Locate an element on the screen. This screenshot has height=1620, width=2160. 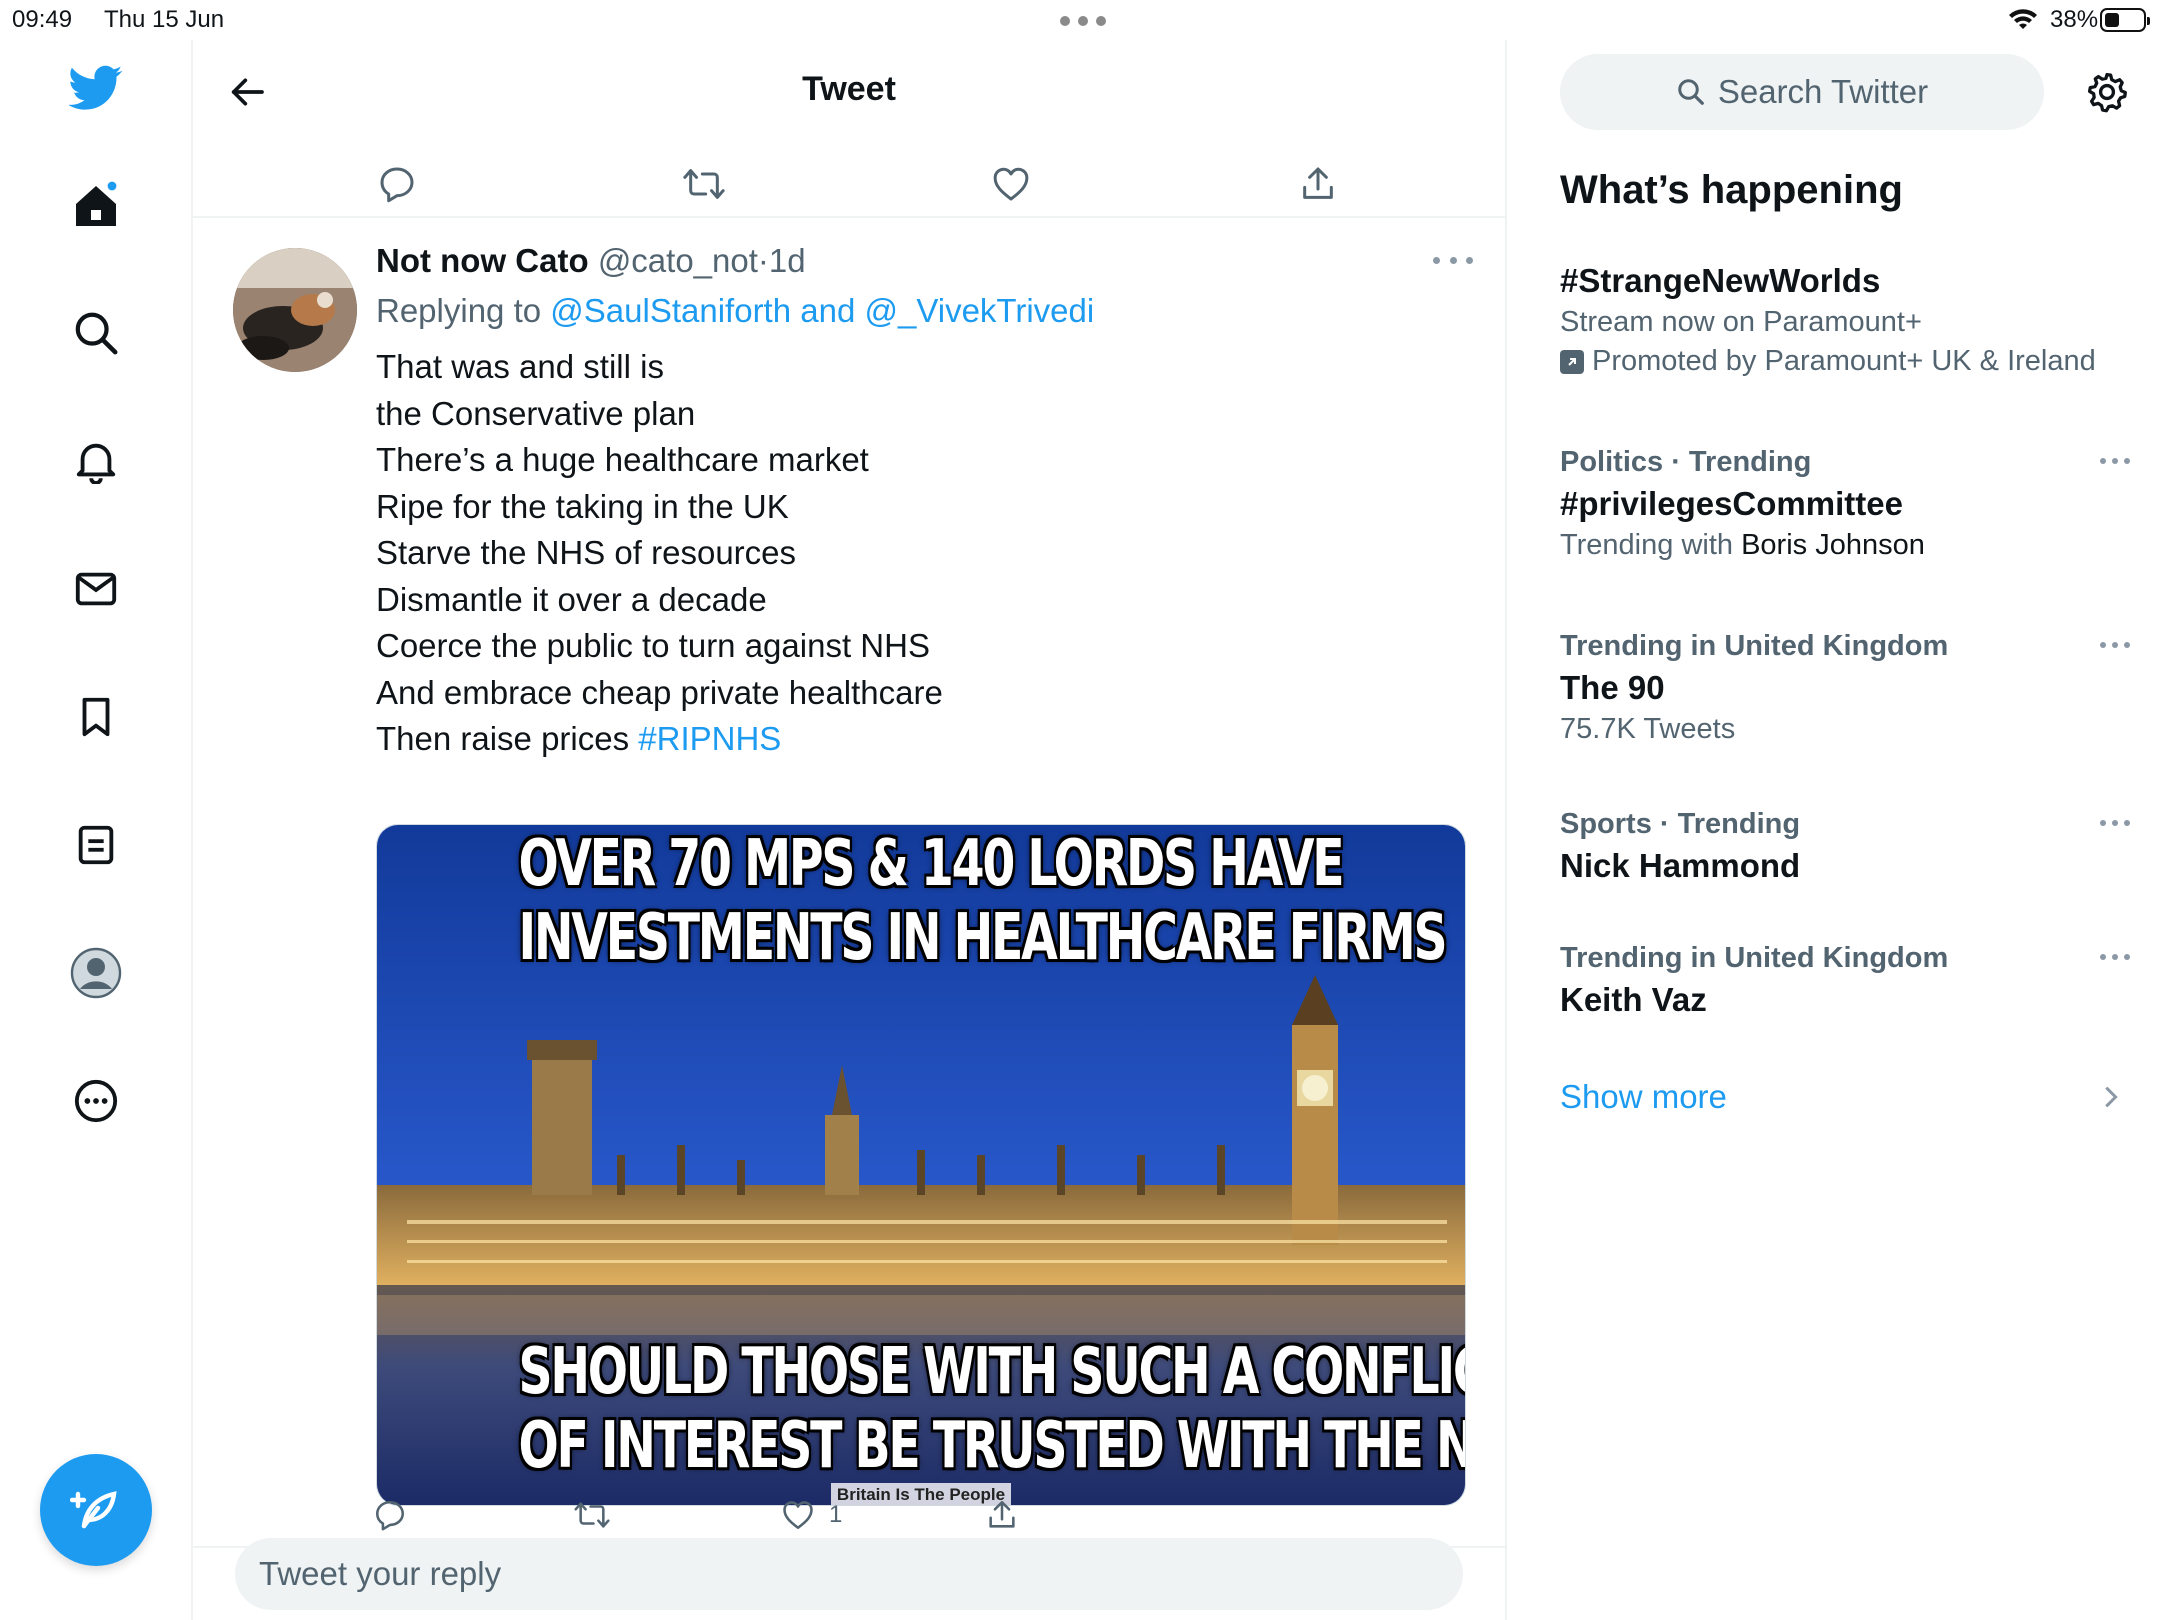
more-options-icon is located at coordinates (96, 1101).